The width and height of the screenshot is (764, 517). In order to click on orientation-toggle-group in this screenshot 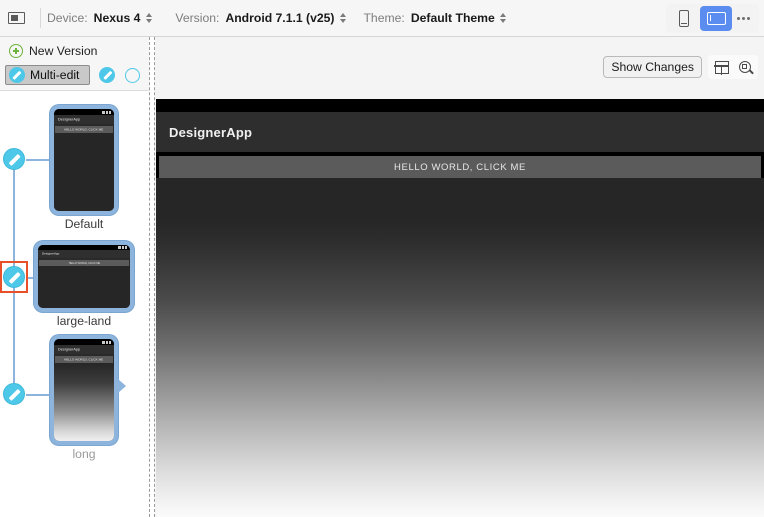, I will do `click(712, 18)`.